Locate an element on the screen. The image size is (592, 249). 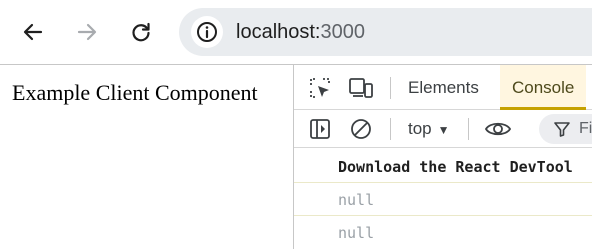
chevron-down-icon: ▼ is located at coordinates (443, 129).